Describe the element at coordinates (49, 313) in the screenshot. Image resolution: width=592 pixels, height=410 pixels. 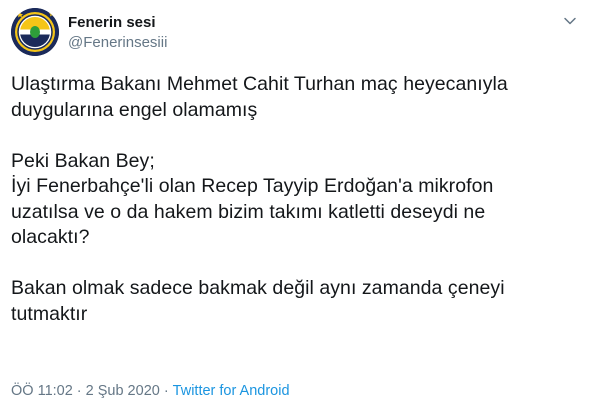
I see `tweet-line: tutmaktır` at that location.